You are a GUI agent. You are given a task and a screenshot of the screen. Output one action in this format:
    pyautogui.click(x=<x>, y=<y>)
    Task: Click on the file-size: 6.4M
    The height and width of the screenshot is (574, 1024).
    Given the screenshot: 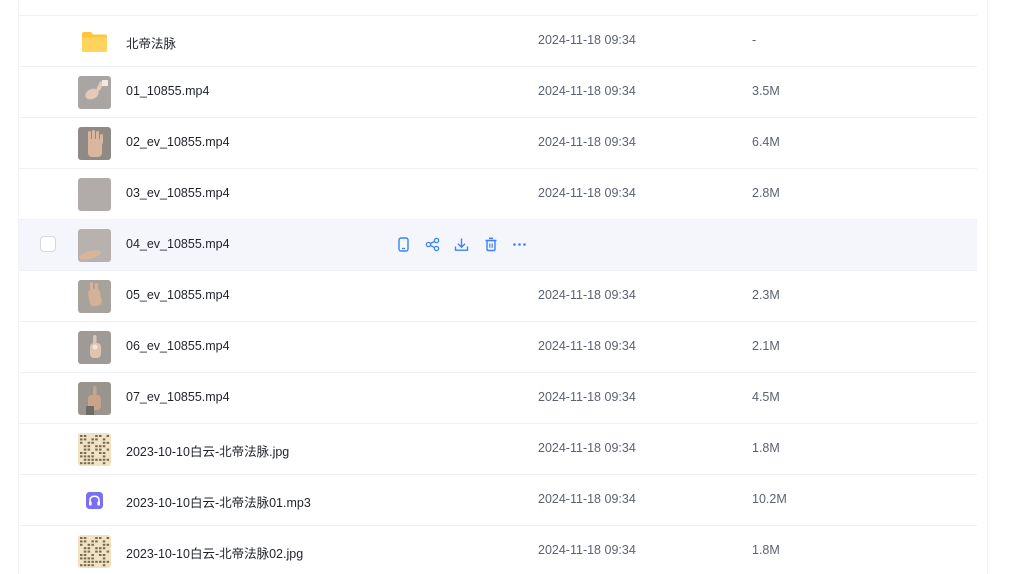 What is the action you would take?
    pyautogui.click(x=766, y=142)
    